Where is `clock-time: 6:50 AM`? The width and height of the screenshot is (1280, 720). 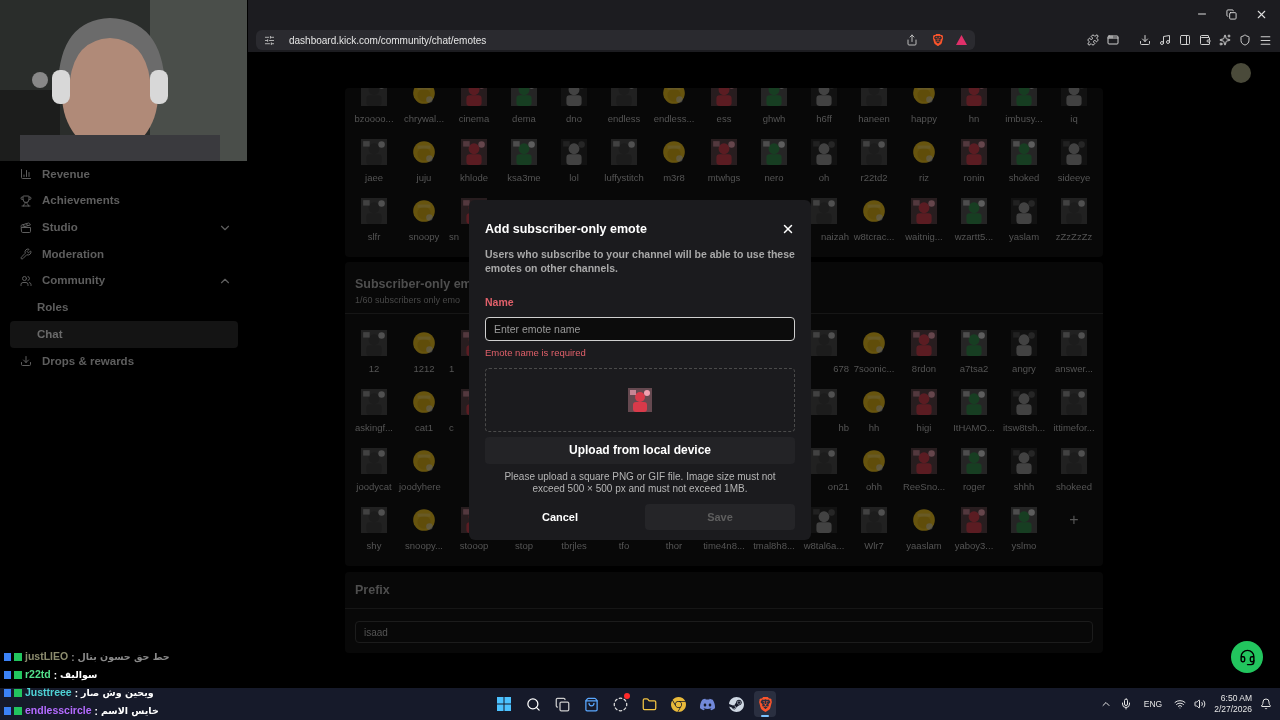 clock-time: 6:50 AM is located at coordinates (1236, 698).